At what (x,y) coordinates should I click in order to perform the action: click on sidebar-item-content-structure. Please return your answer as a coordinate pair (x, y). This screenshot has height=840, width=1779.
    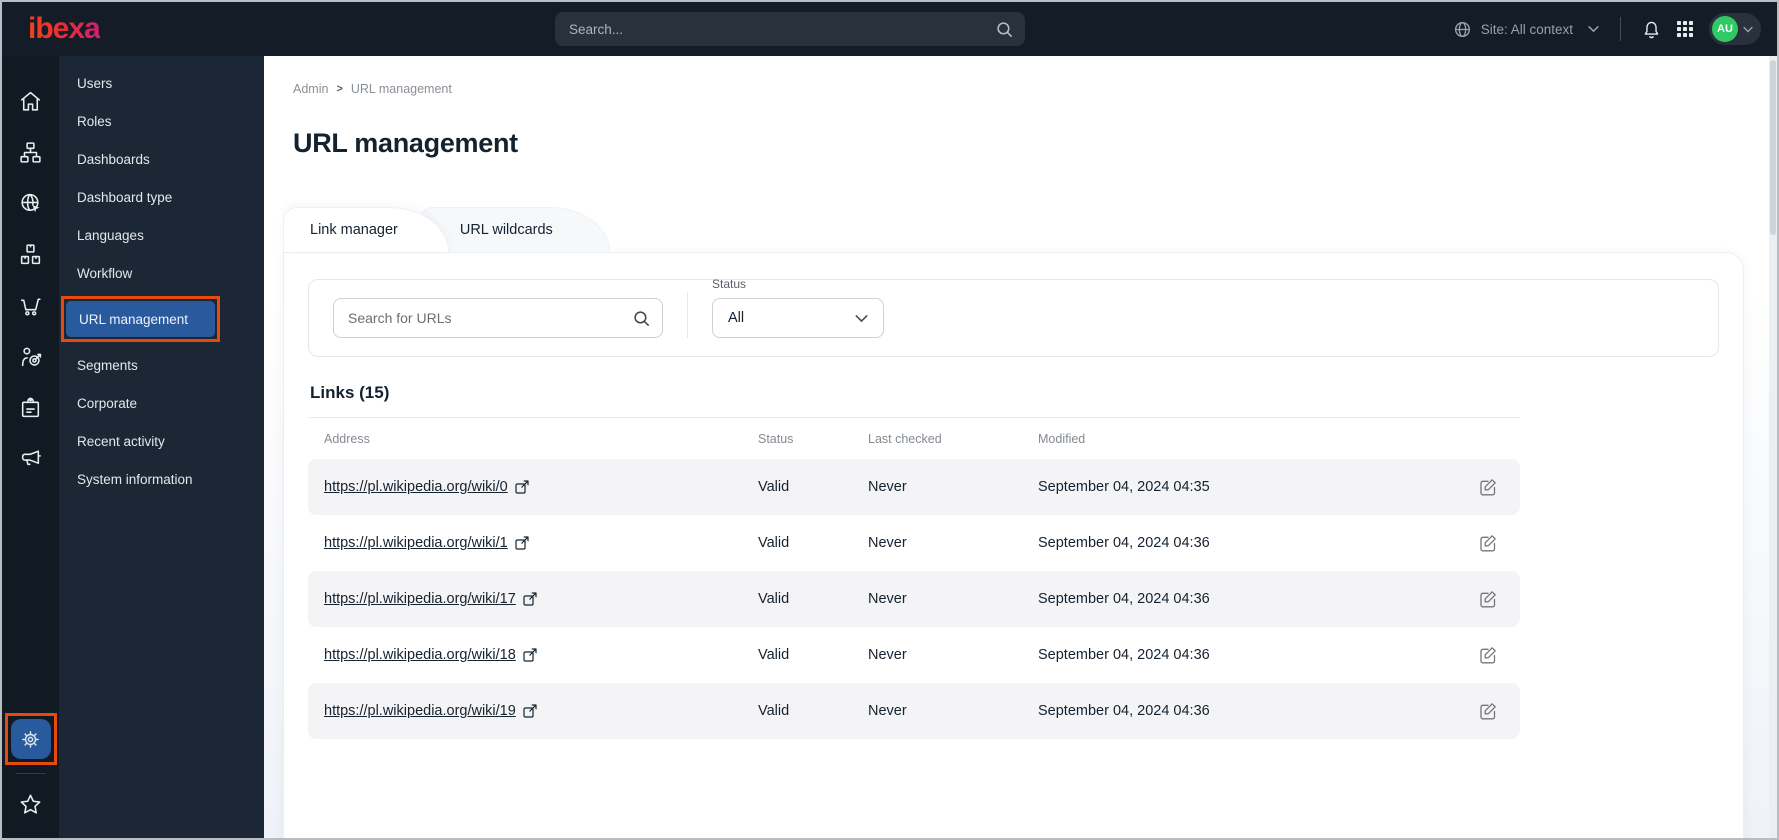
    Looking at the image, I should click on (30, 152).